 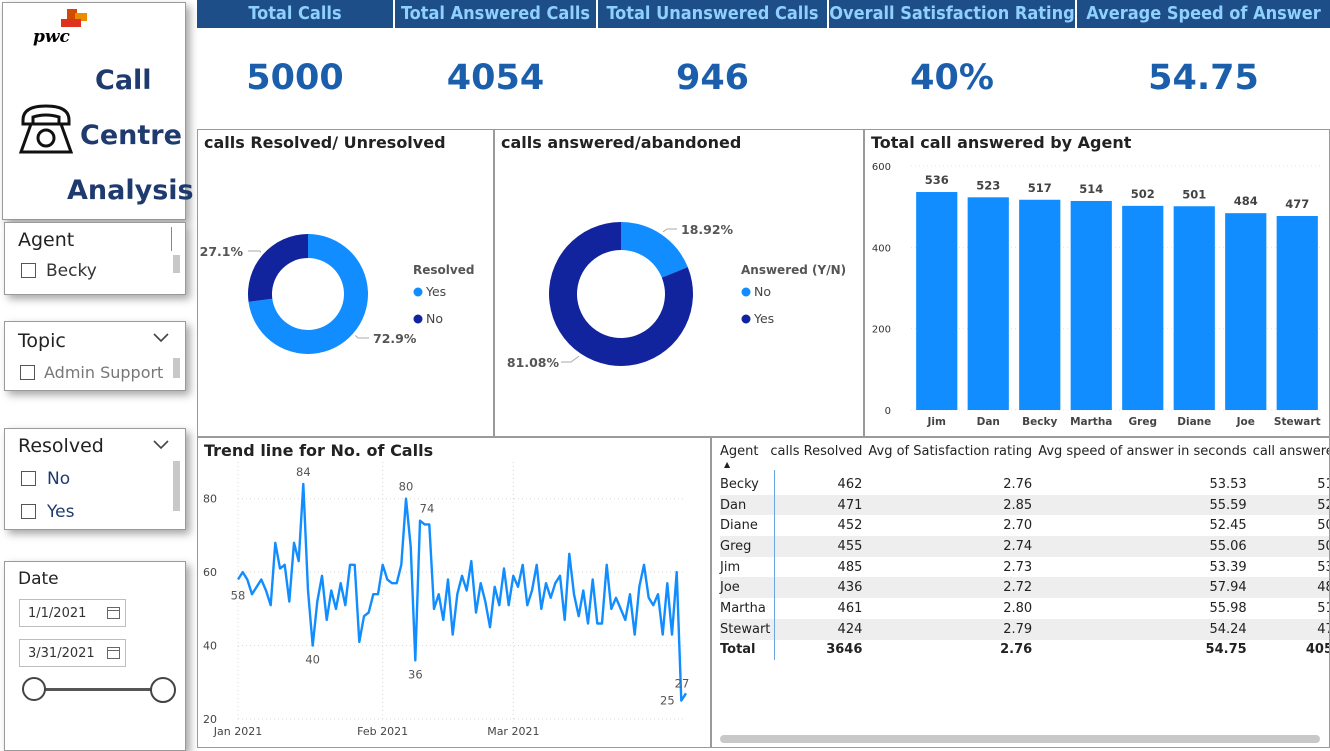 What do you see at coordinates (953, 546) in the screenshot?
I see `table-cell: 2.74` at bounding box center [953, 546].